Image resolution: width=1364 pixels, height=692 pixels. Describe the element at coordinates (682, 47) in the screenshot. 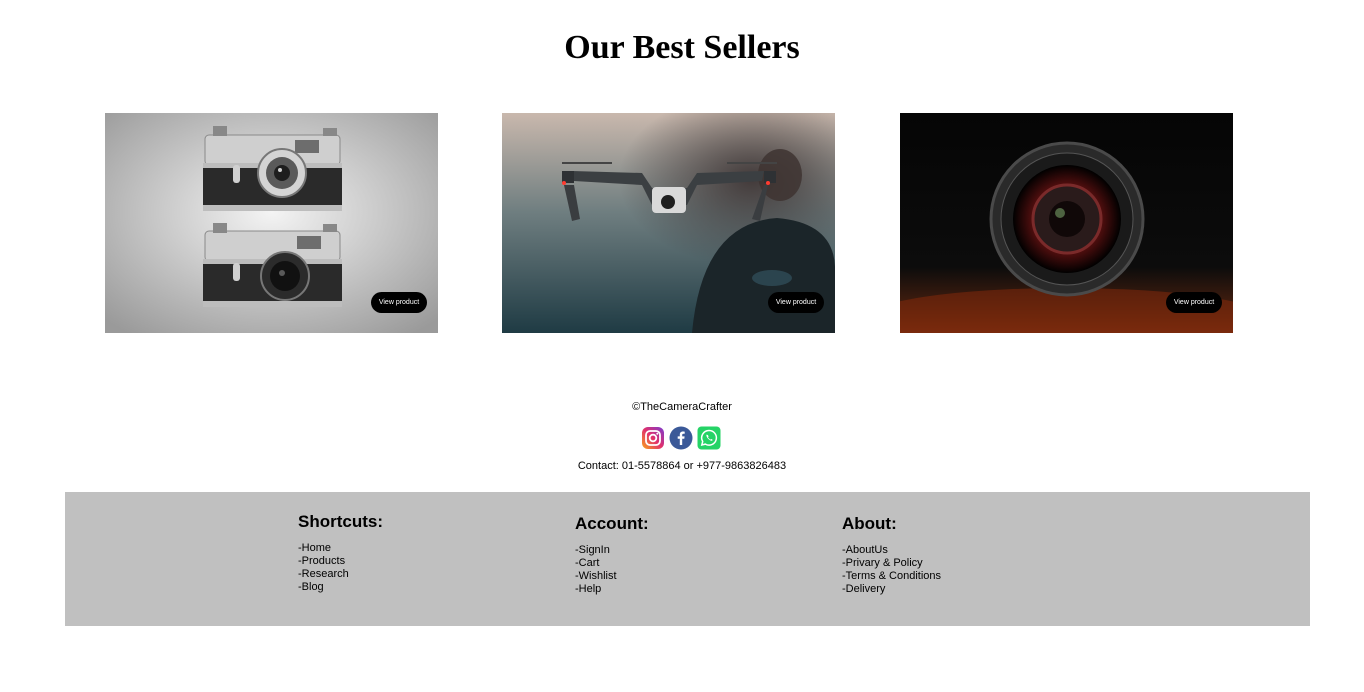

I see `best-sellers-heading: Our Best Sellers` at that location.